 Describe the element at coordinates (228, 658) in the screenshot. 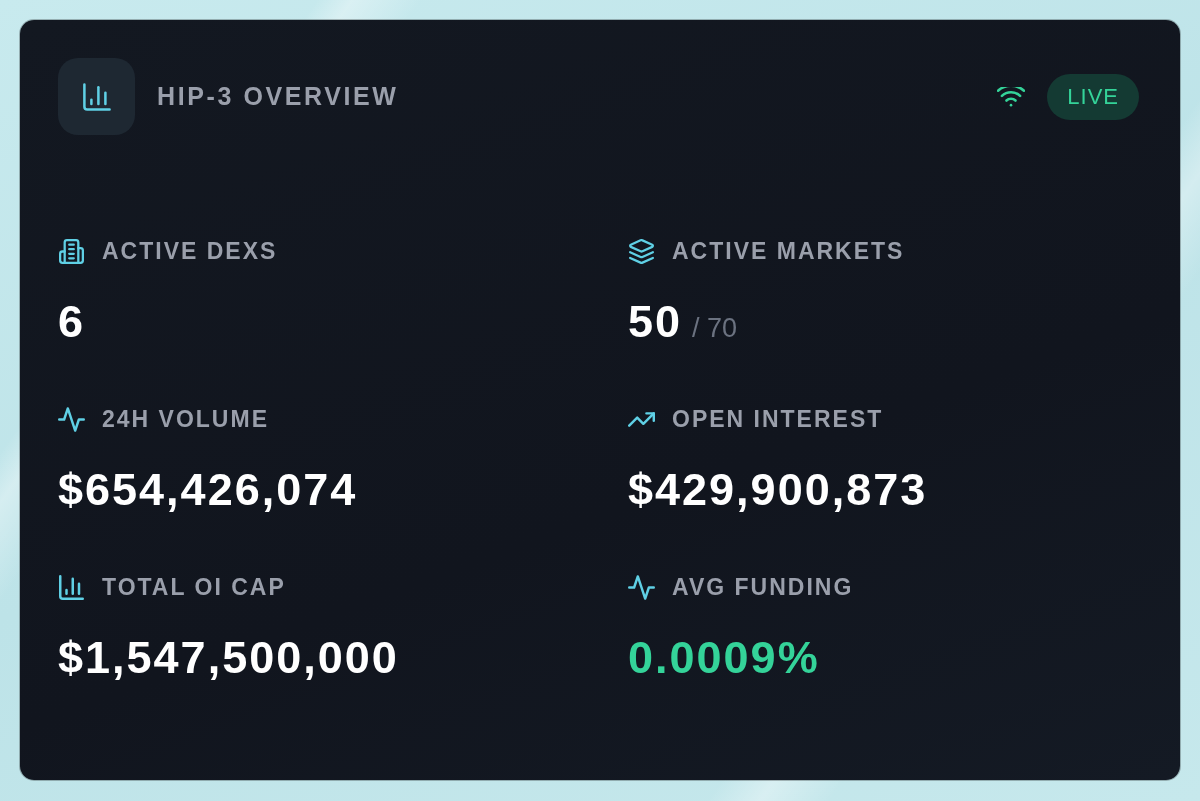

I see `stat-value: $1,547,500,000` at that location.